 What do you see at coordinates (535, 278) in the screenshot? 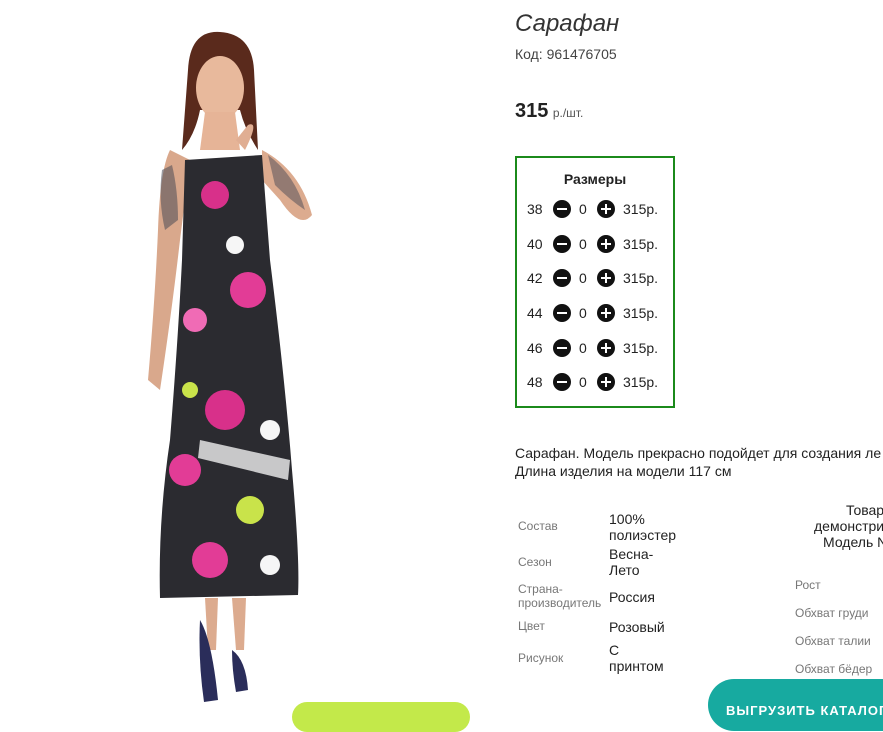
I see `size-label: 42` at bounding box center [535, 278].